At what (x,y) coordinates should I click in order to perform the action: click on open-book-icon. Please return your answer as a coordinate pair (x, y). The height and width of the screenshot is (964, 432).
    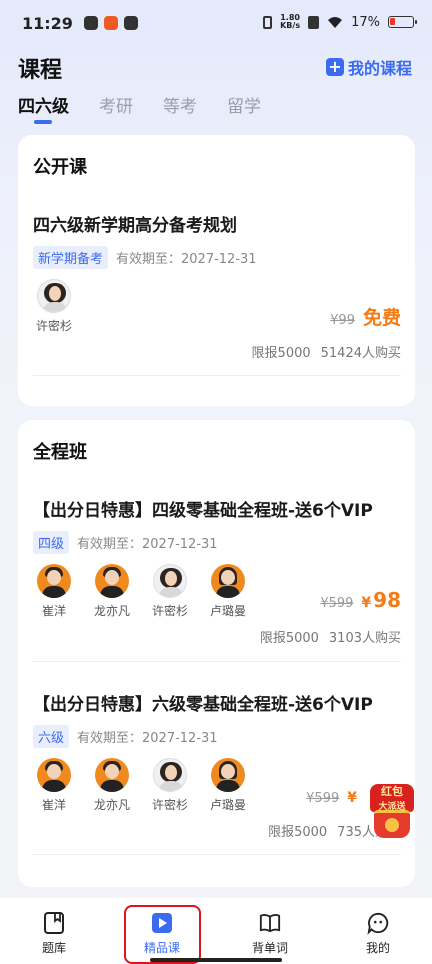
    Looking at the image, I should click on (270, 922).